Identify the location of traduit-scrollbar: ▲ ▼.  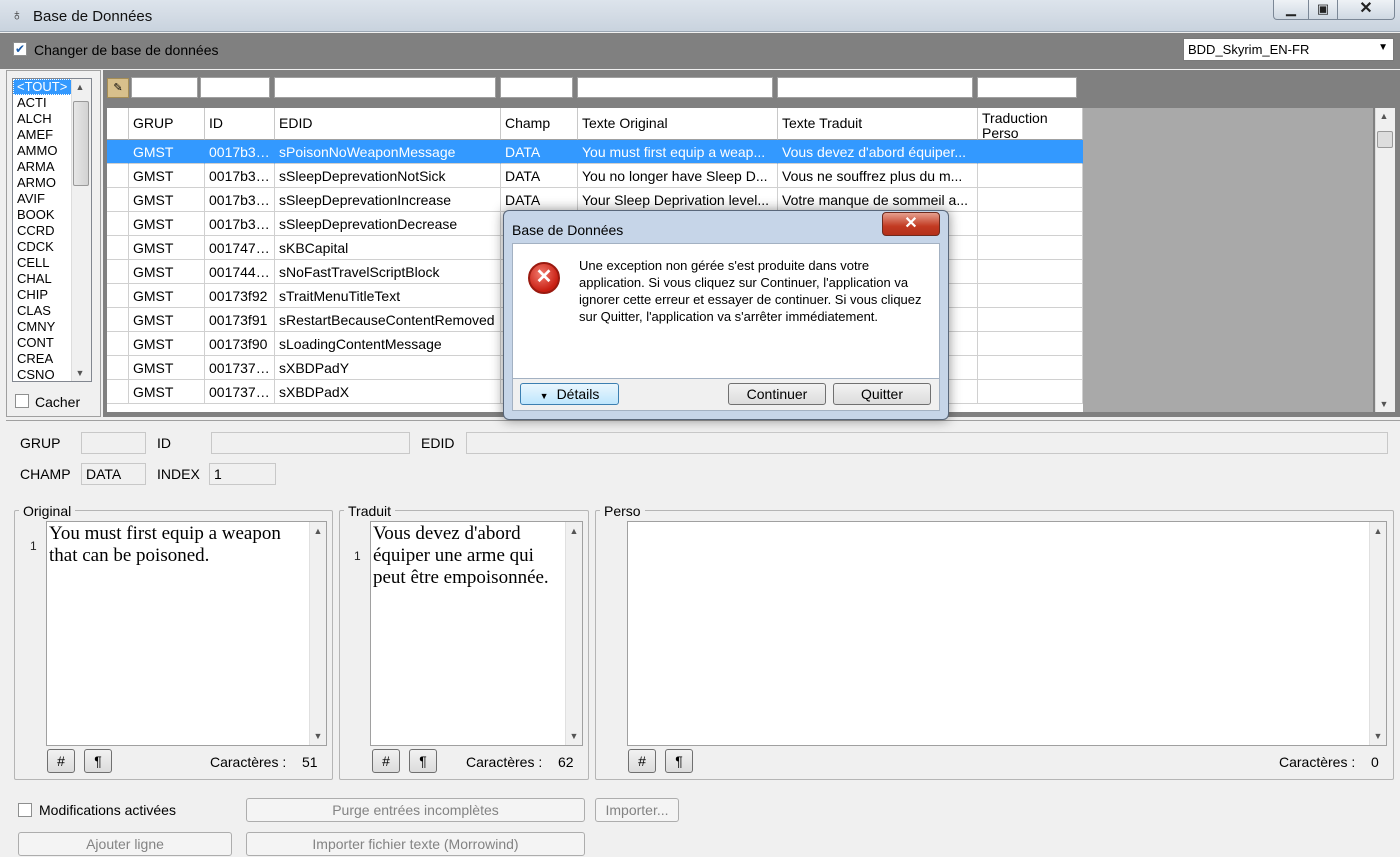
(573, 633).